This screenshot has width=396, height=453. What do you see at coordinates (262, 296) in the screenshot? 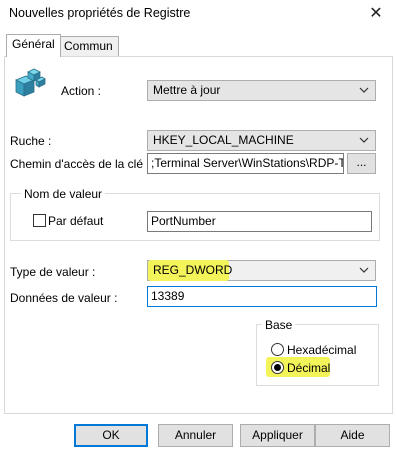
I see `value-data-field: 13389` at bounding box center [262, 296].